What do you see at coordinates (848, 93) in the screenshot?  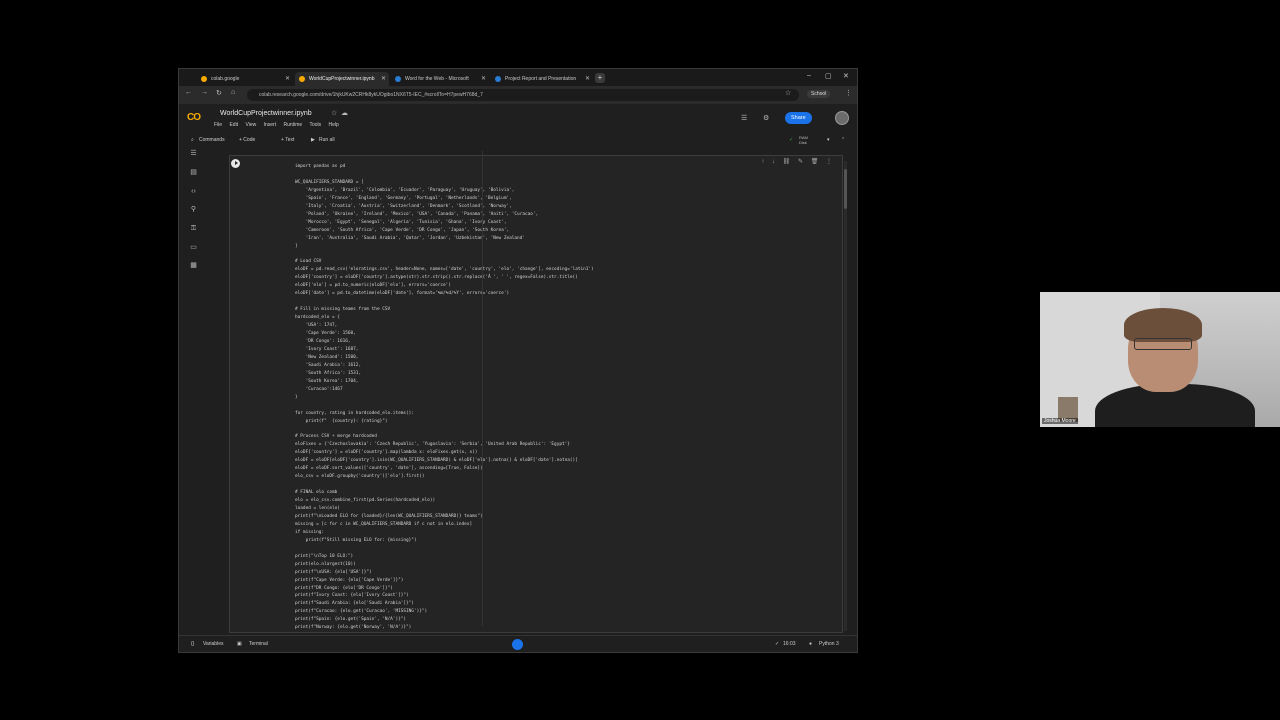 I see `browser-menu-icon: ⋮` at bounding box center [848, 93].